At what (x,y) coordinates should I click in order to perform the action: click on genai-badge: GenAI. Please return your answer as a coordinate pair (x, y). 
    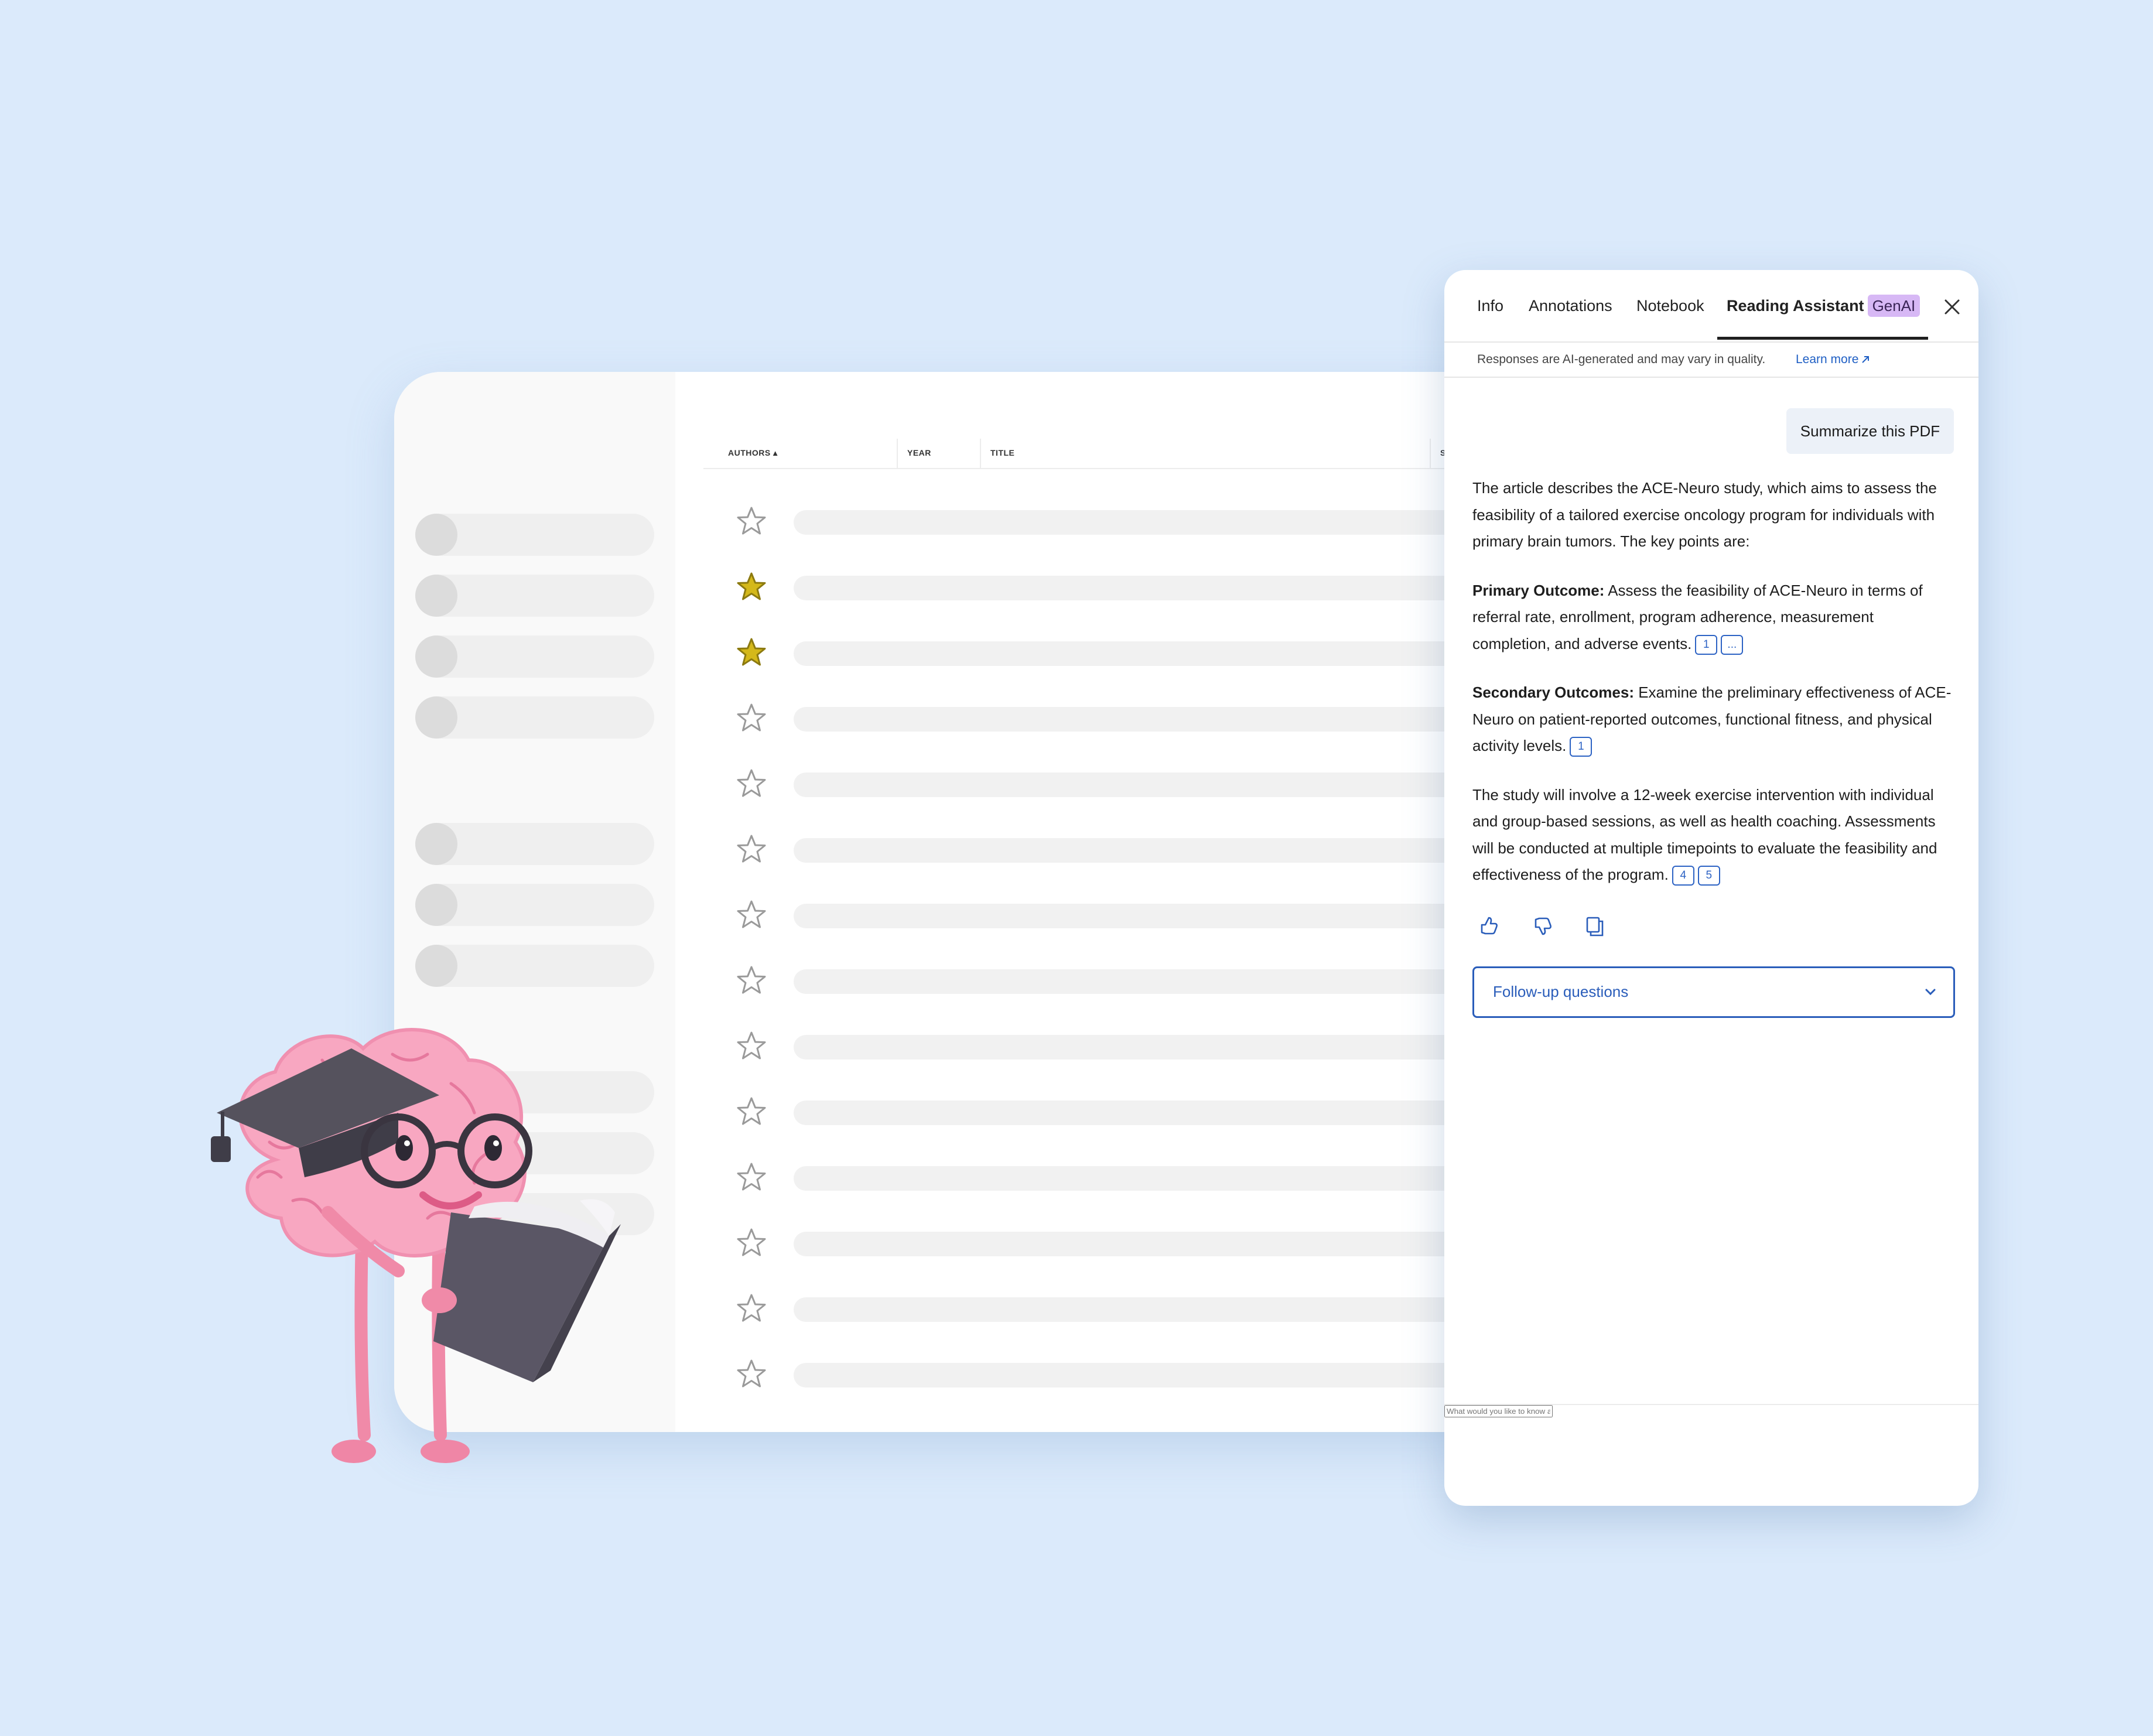
    Looking at the image, I should click on (1894, 306).